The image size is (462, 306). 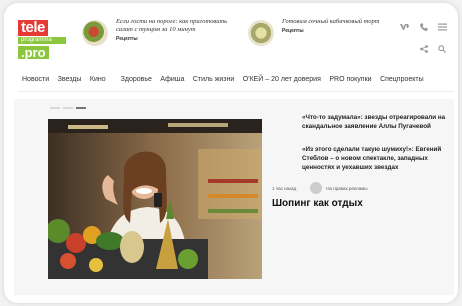 What do you see at coordinates (70, 79) in the screenshot?
I see `nav-item-stars: Звезды` at bounding box center [70, 79].